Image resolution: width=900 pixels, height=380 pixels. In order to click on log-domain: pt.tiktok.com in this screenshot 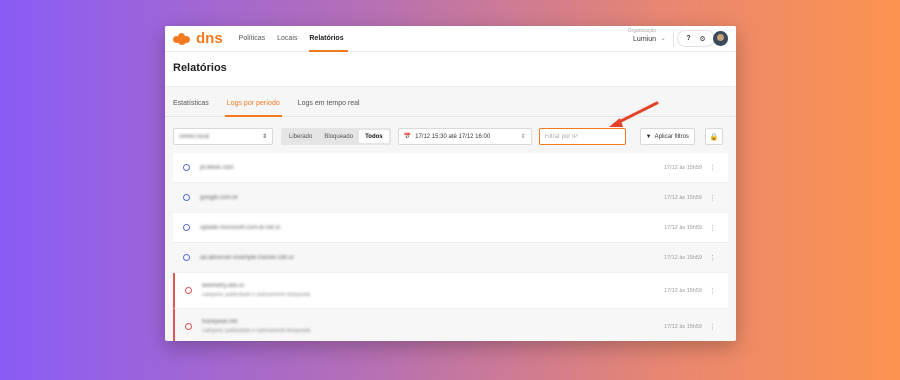, I will do `click(217, 167)`.